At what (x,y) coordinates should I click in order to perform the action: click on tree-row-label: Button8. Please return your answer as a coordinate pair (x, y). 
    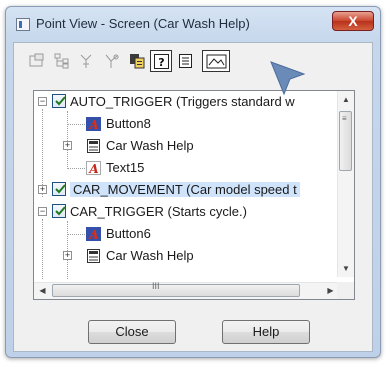
    Looking at the image, I should click on (128, 123).